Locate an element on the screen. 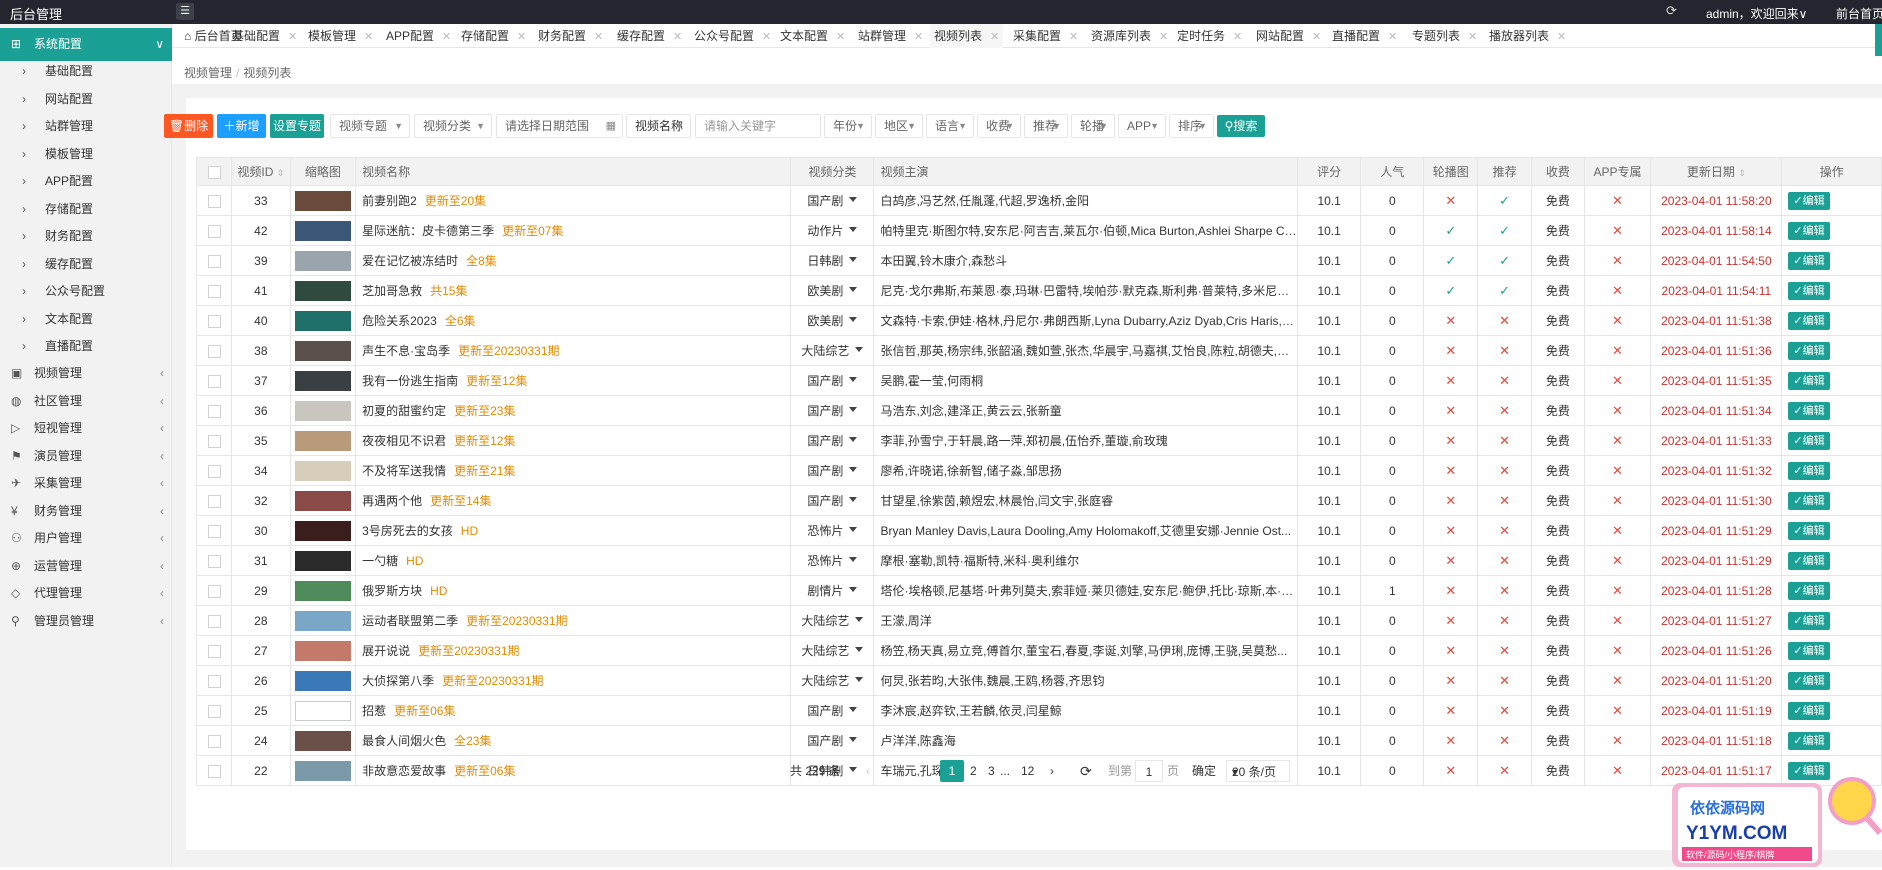 Image resolution: width=1882 pixels, height=870 pixels. tab-item: 模板管理 ✕ is located at coordinates (340, 36).